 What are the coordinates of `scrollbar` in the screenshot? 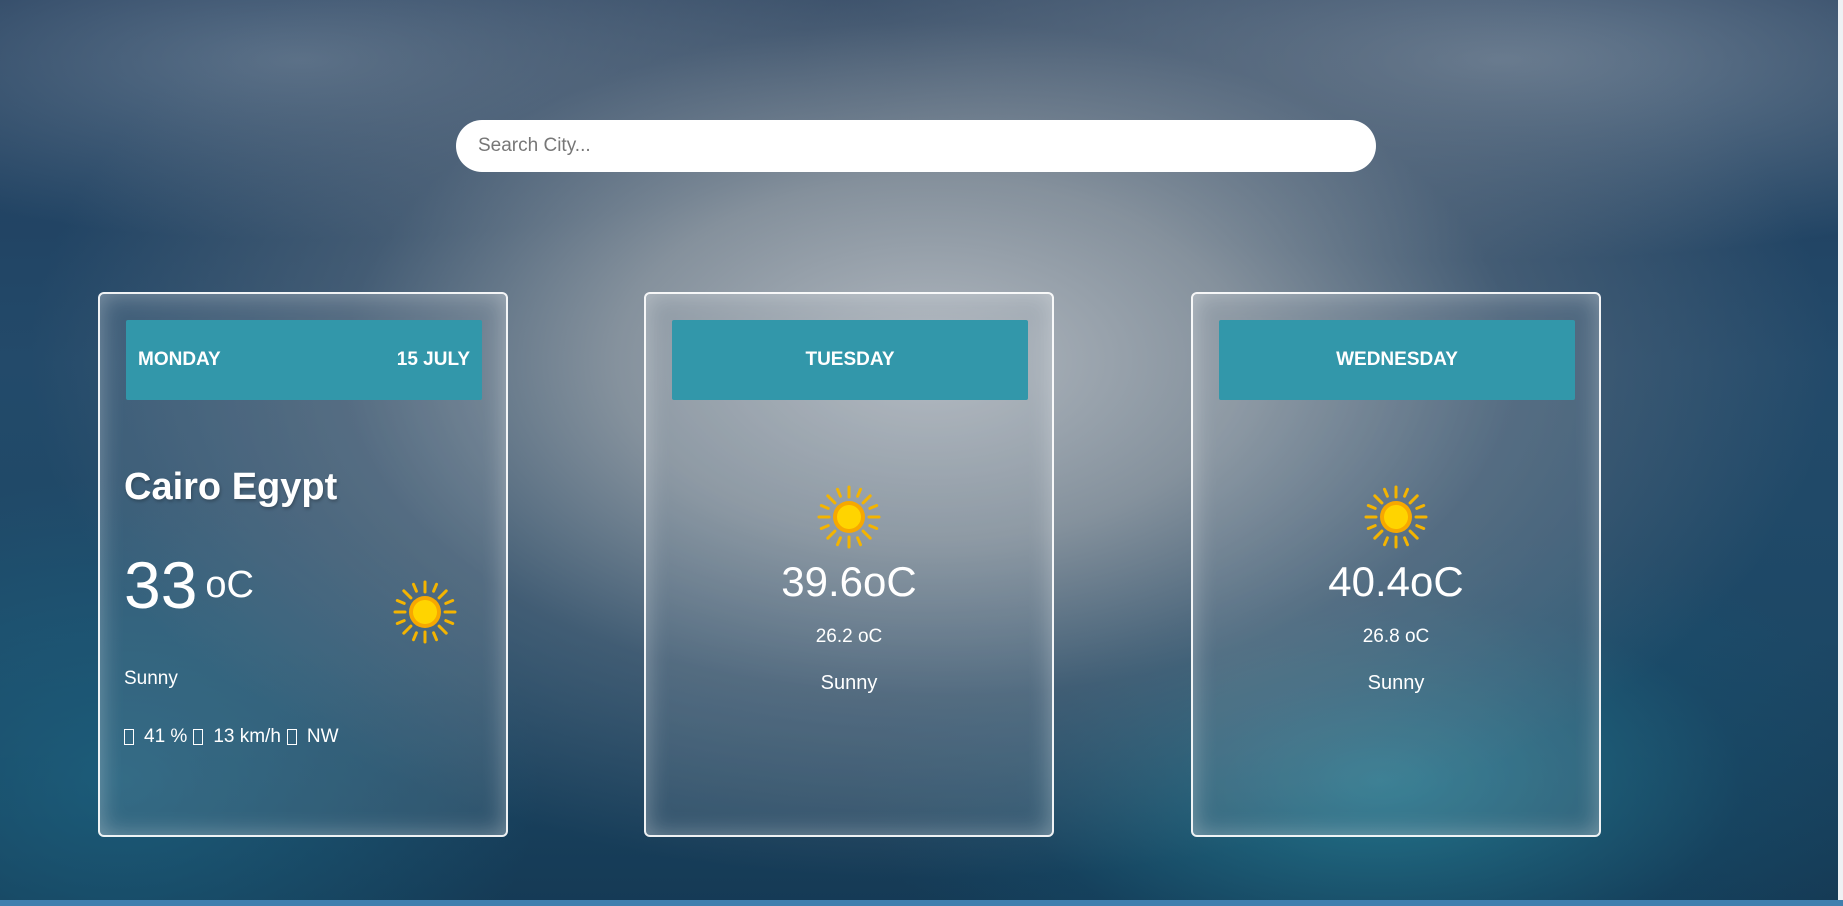 It's located at (1840, 450).